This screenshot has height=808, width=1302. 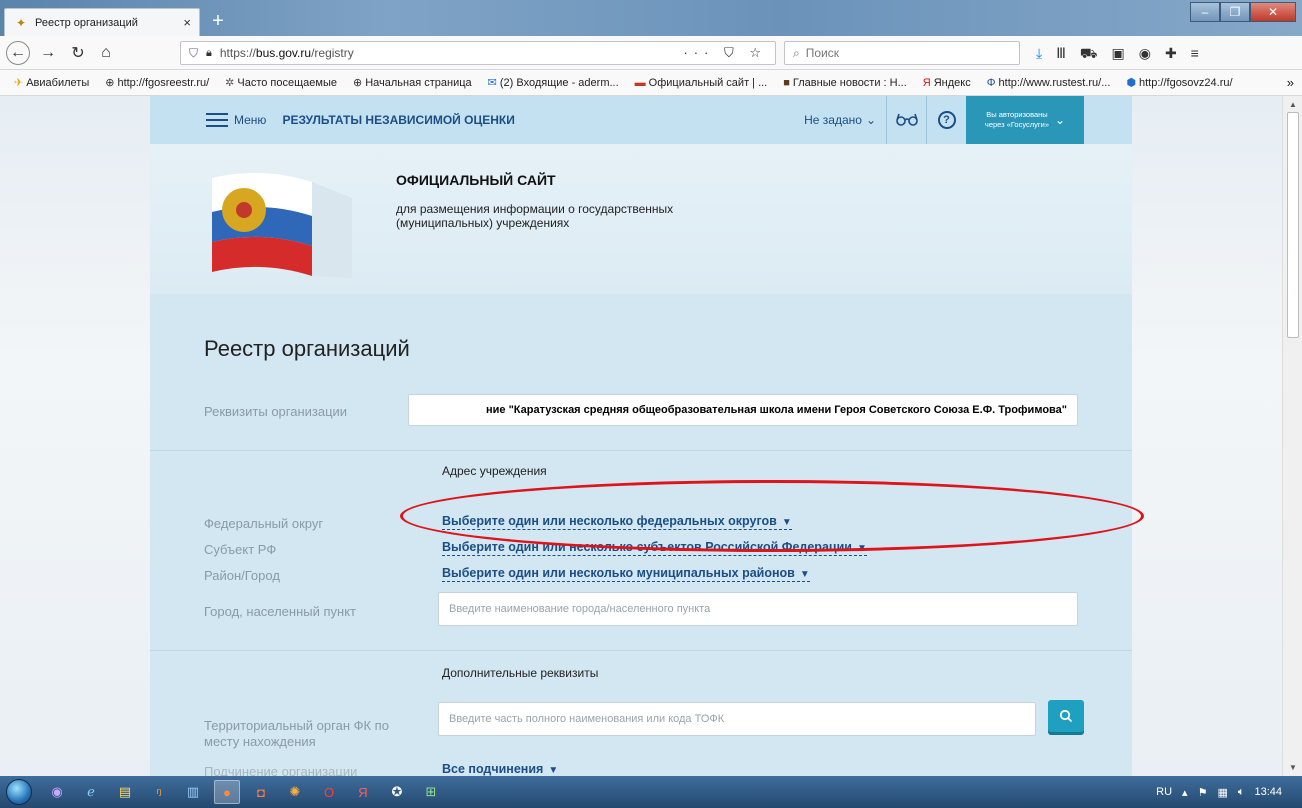 What do you see at coordinates (1164, 792) in the screenshot?
I see `language-indicator: RU` at bounding box center [1164, 792].